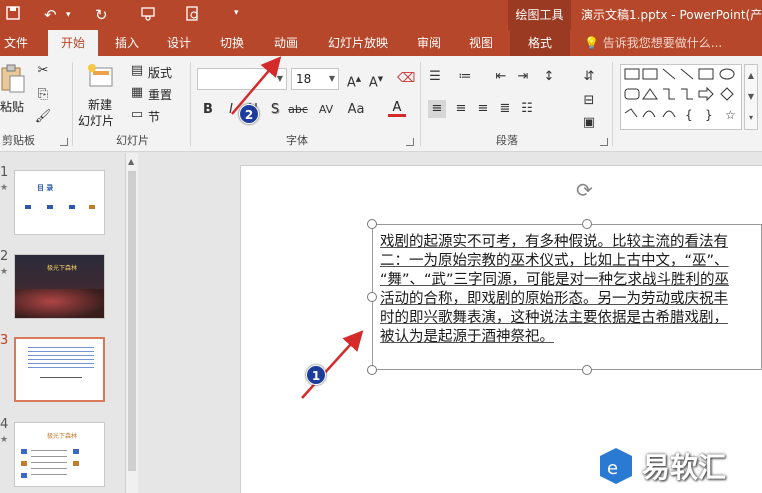 This screenshot has height=493, width=762. Describe the element at coordinates (684, 467) in the screenshot. I see `watermark-text: 易软汇` at that location.